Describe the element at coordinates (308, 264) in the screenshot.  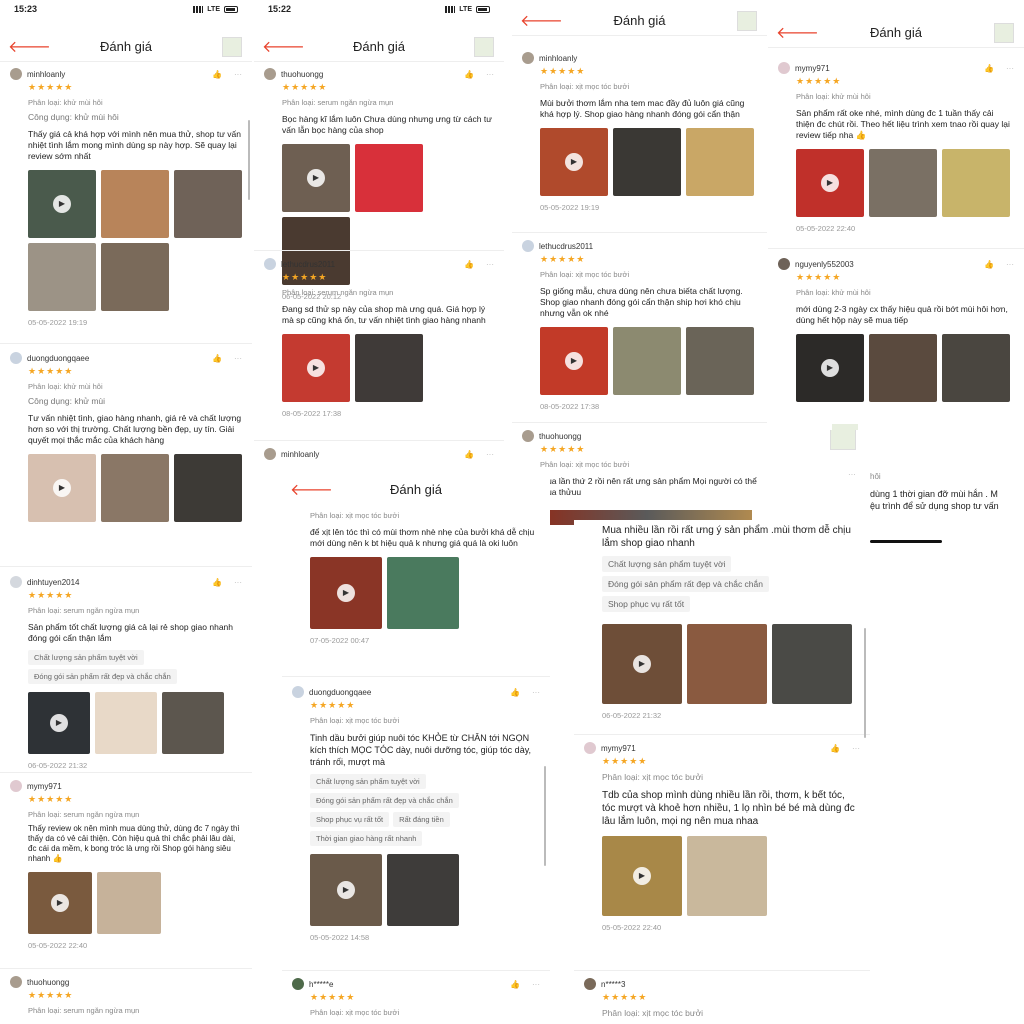
I see `username: lethucdrus2011` at that location.